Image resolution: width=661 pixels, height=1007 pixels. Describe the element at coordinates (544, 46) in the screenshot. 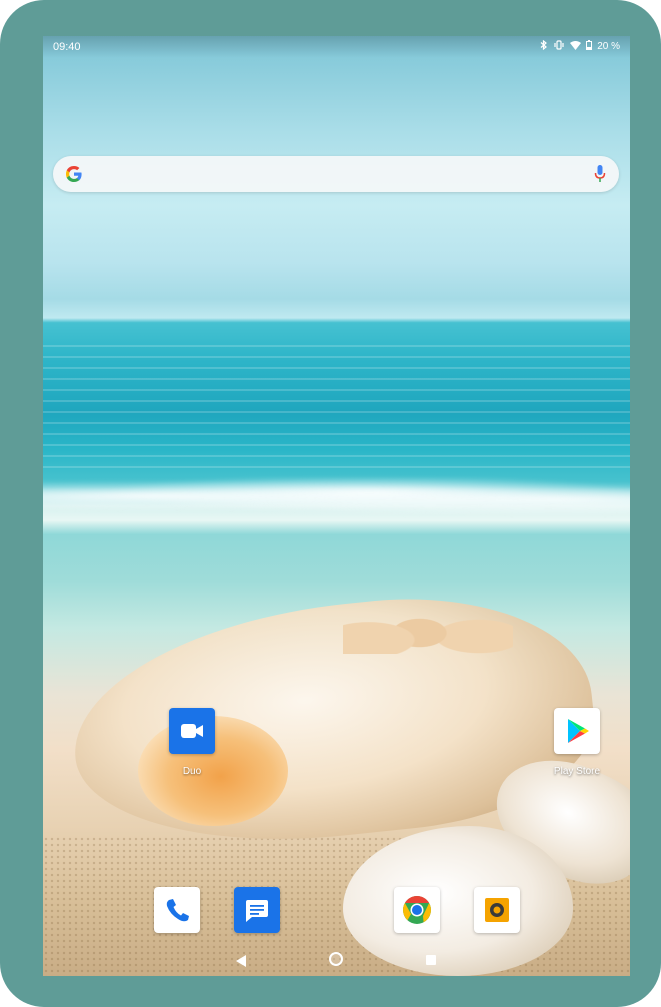

I see `bluetooth-icon` at that location.